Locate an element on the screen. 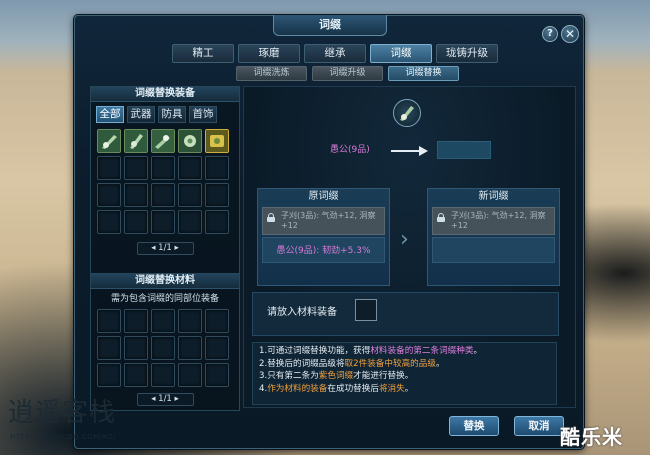 The image size is (650, 455). site-logo: 逍遥客栈 is located at coordinates (62, 413).